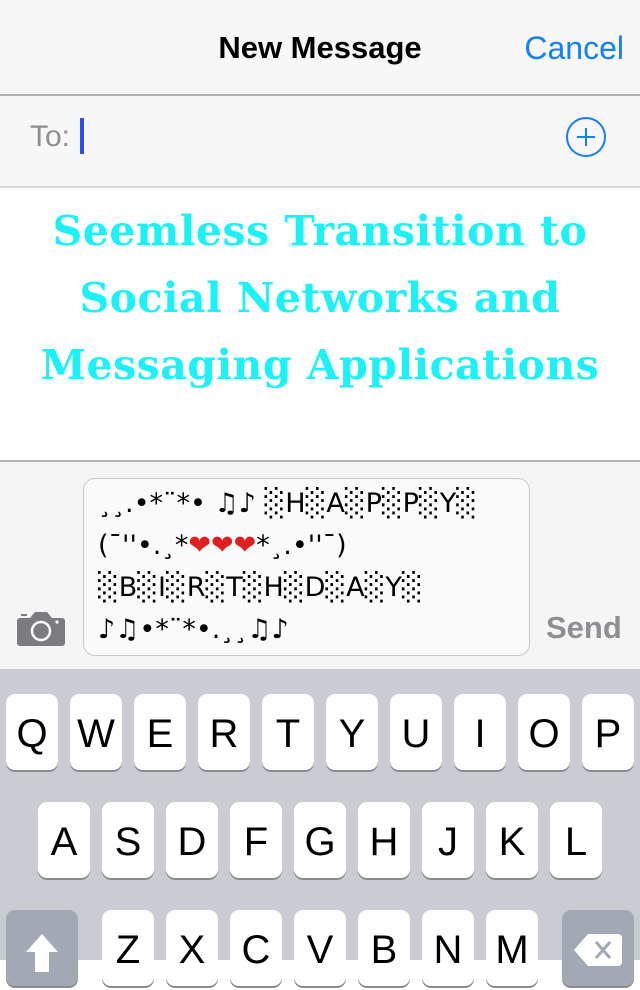  What do you see at coordinates (256, 948) in the screenshot?
I see `key-c: C` at bounding box center [256, 948].